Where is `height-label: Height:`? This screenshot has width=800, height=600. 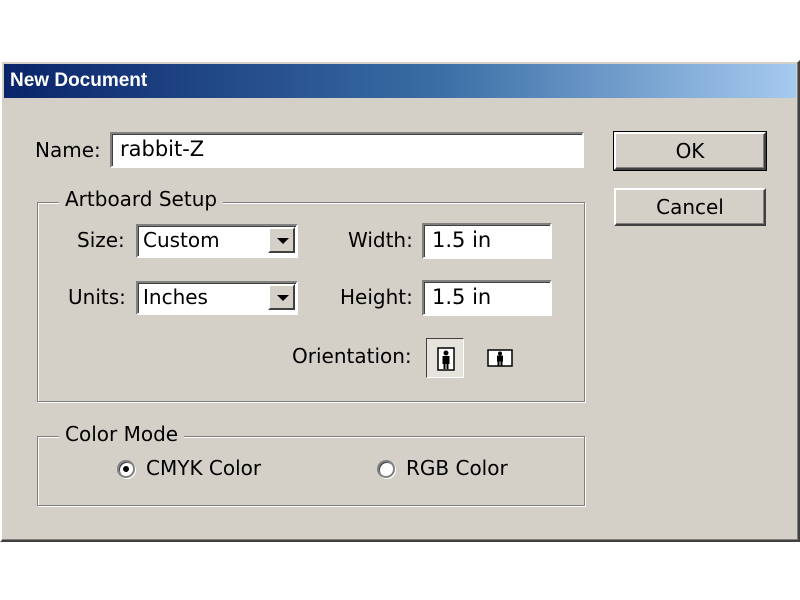
height-label: Height: is located at coordinates (376, 297).